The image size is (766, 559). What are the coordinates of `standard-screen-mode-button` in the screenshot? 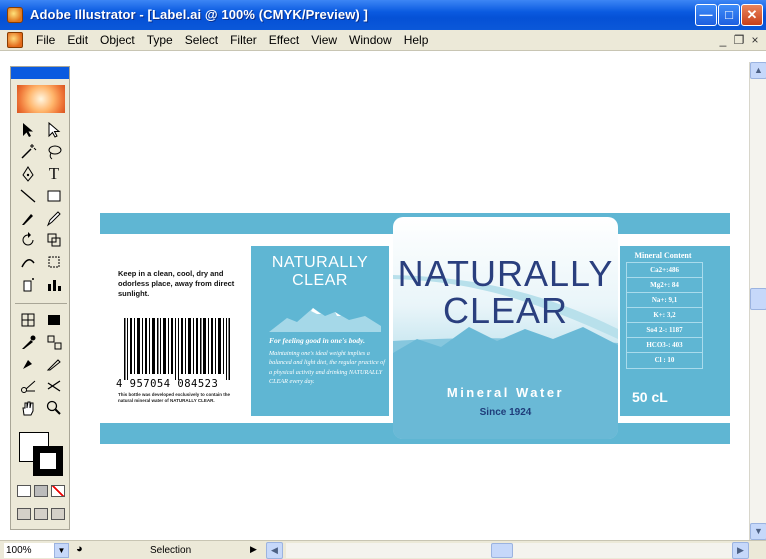 It's located at (24, 514).